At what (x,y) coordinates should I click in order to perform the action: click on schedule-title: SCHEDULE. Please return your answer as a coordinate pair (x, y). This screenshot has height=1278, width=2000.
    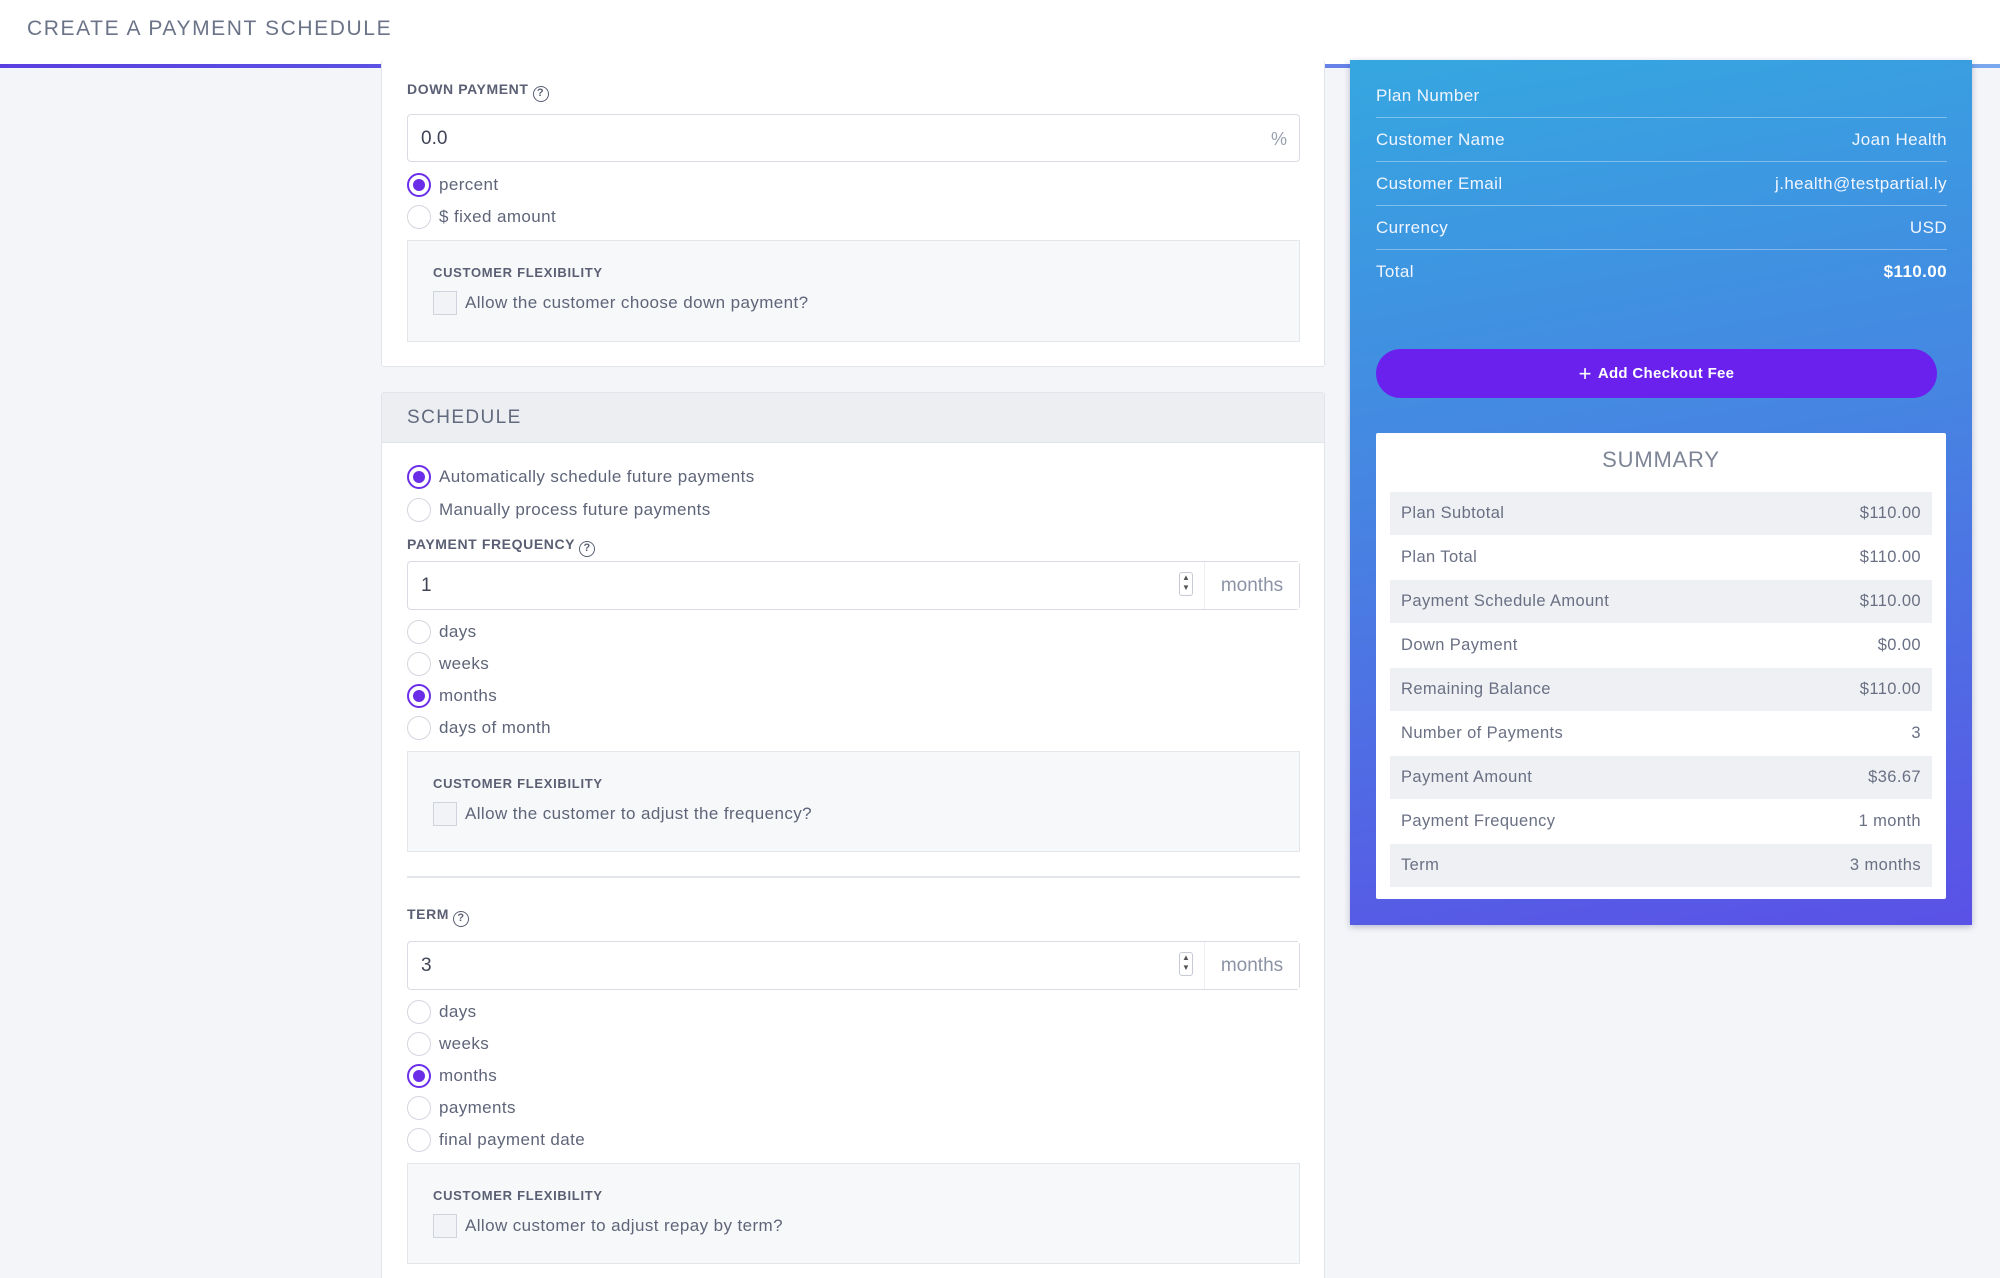
    Looking at the image, I should click on (464, 417).